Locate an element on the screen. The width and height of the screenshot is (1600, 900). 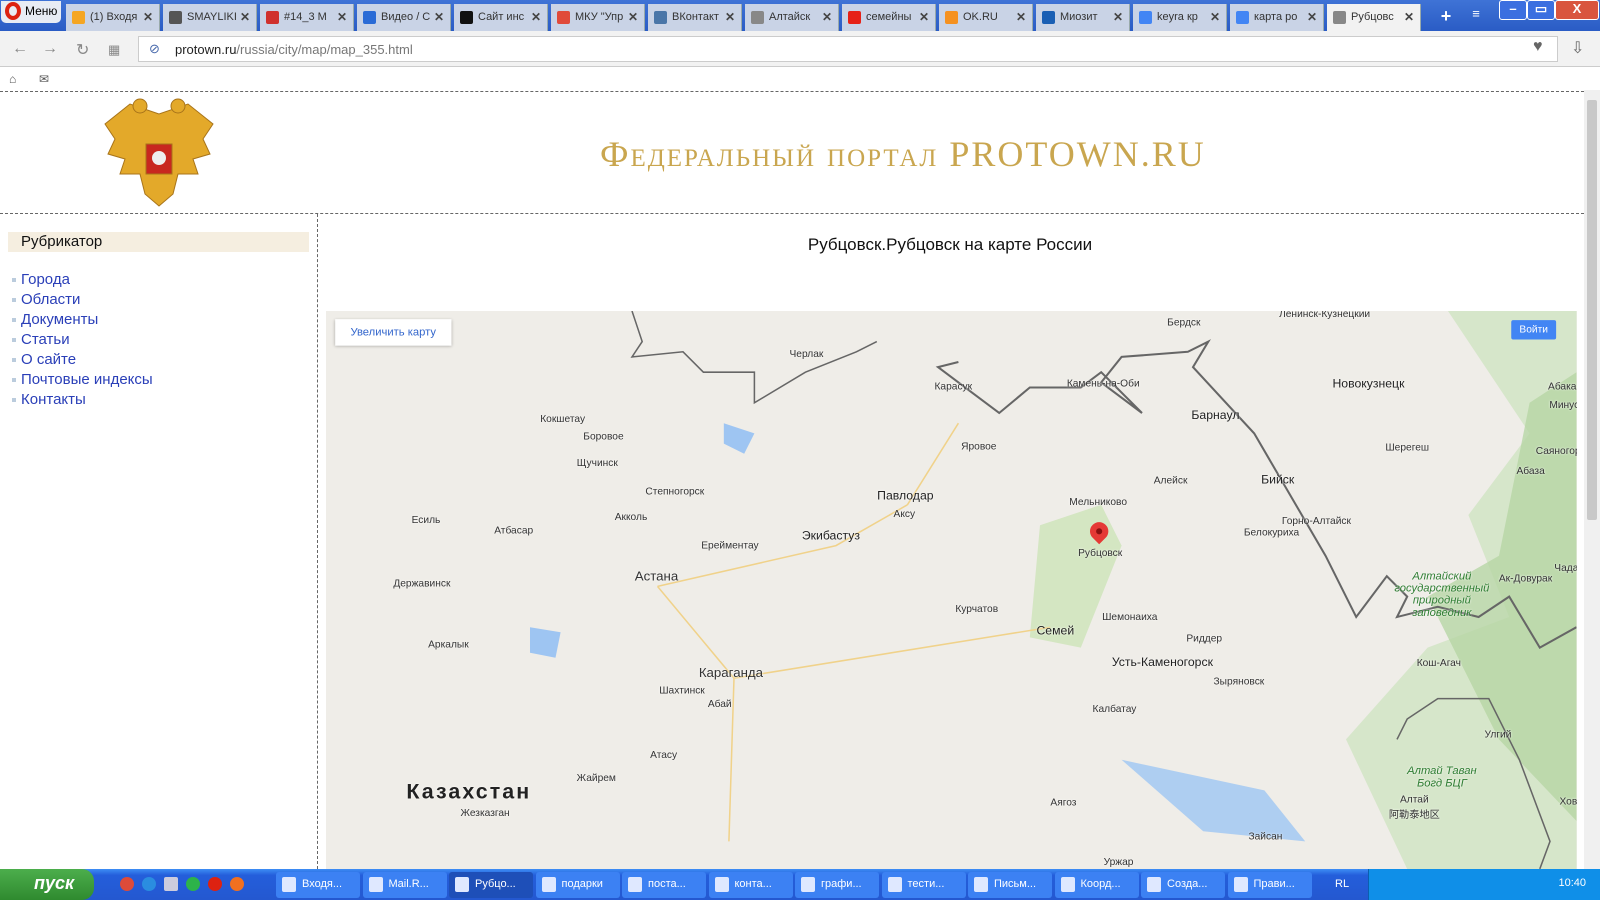
opera-icon is located at coordinates (215, 884).